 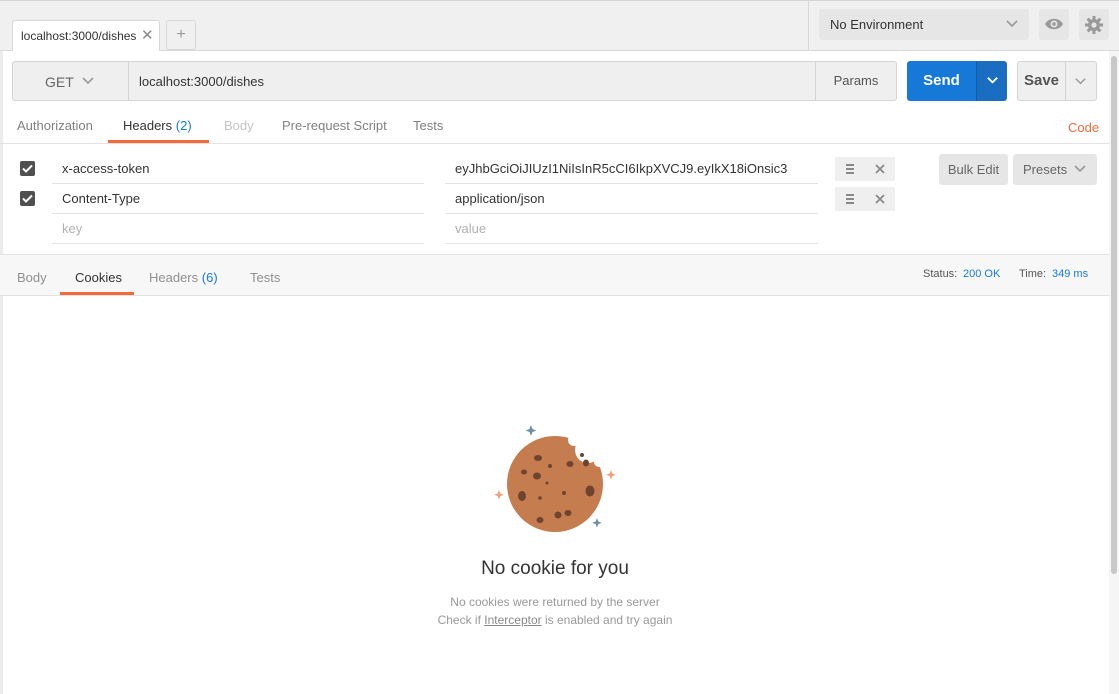 What do you see at coordinates (181, 35) in the screenshot?
I see `new-tab-button: +` at bounding box center [181, 35].